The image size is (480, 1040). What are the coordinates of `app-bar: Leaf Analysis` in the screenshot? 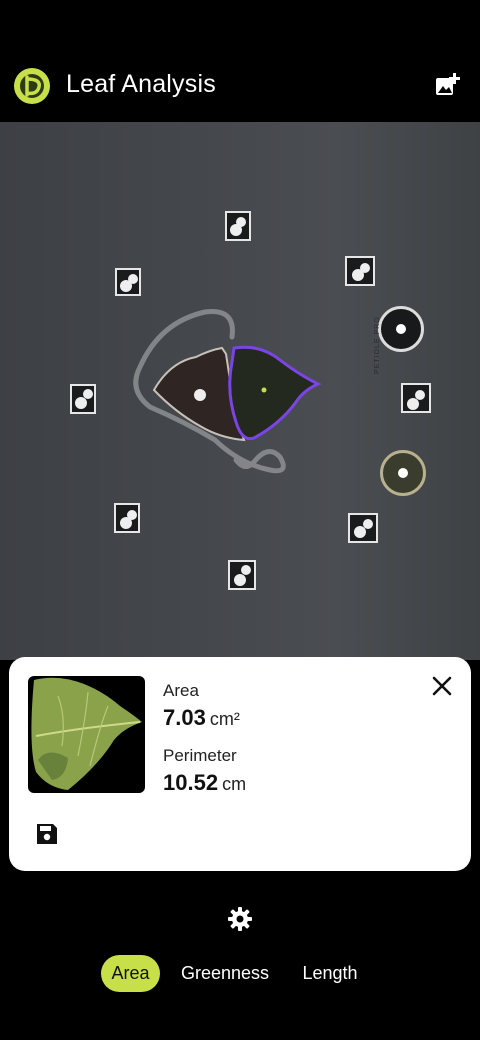 It's located at (240, 61).